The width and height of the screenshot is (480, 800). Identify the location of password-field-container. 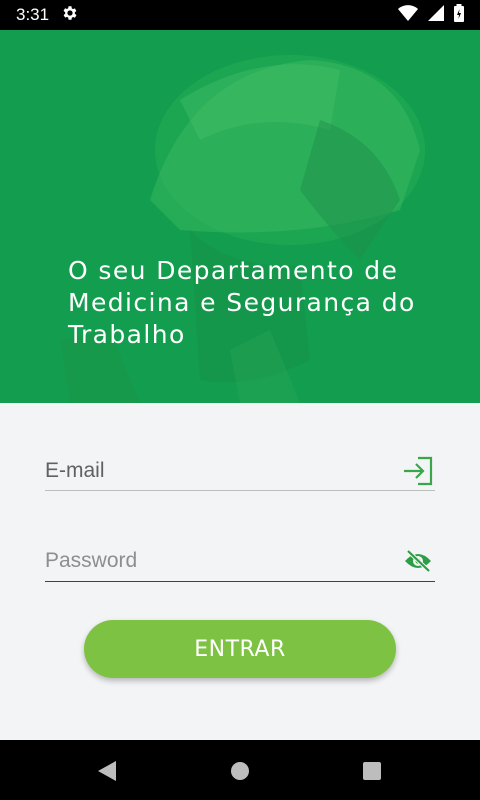
(240, 561).